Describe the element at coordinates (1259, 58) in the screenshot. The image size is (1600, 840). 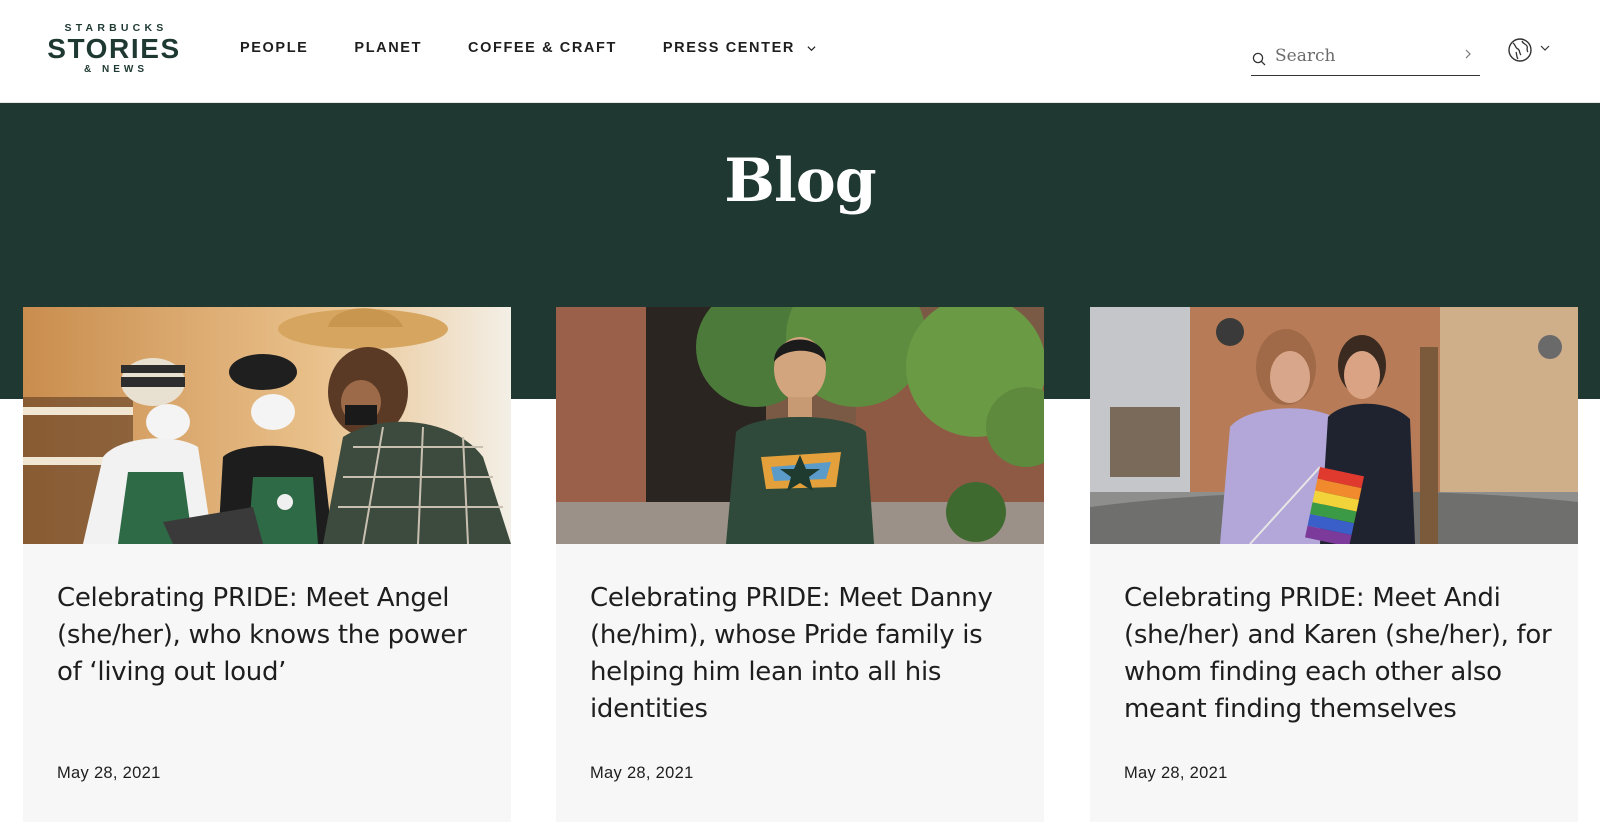
I see `search-icon` at that location.